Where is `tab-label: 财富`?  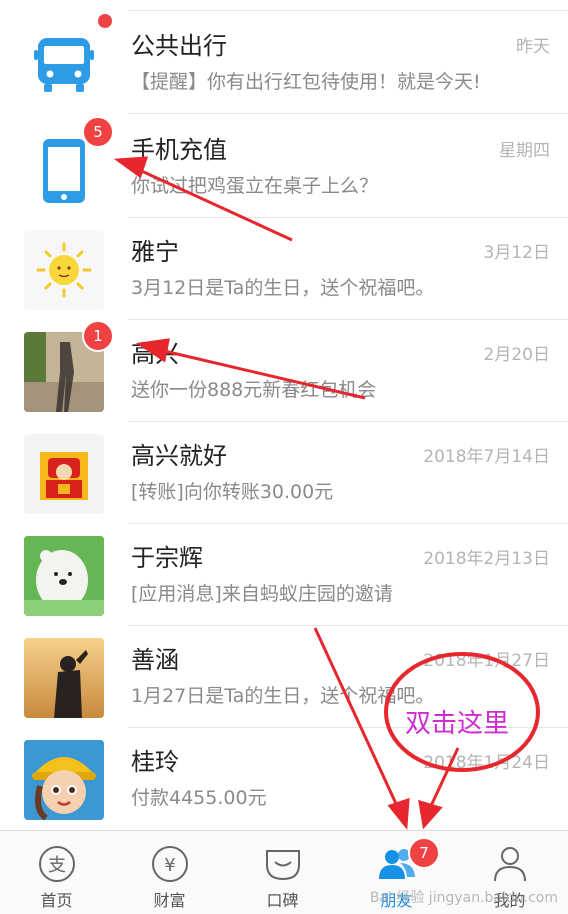 tab-label: 财富 is located at coordinates (169, 900).